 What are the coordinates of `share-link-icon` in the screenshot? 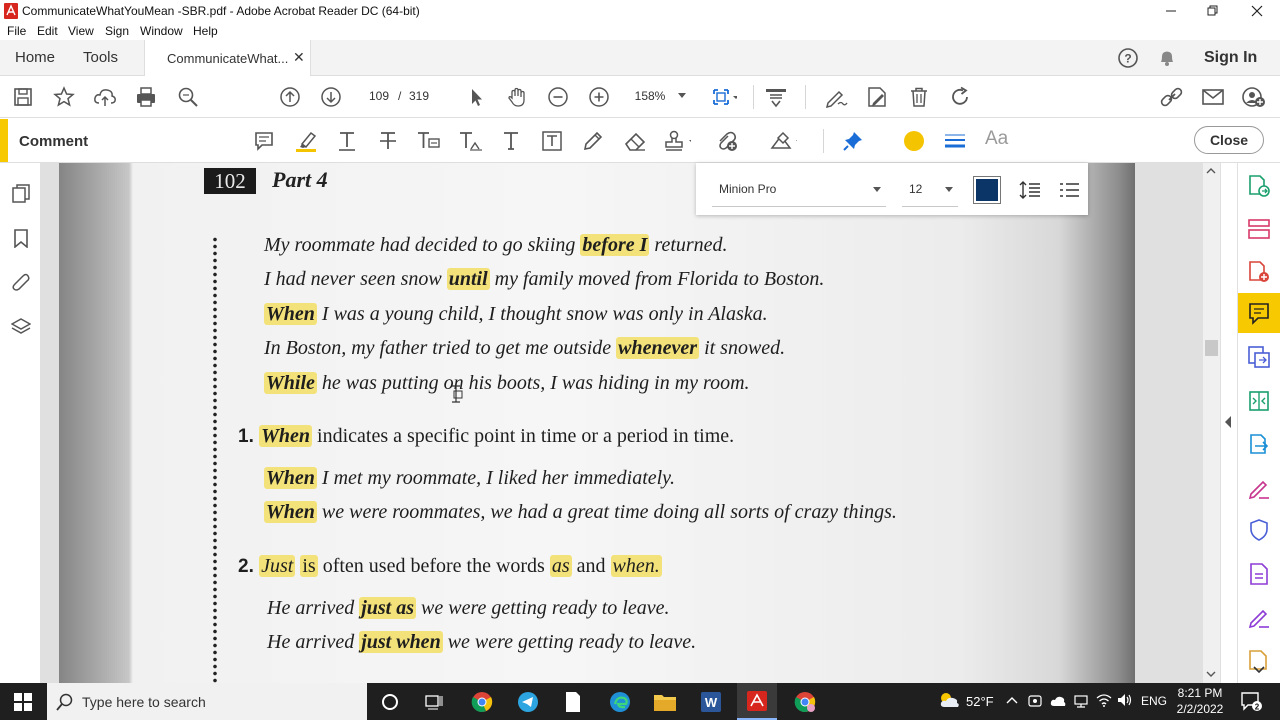 It's located at (1172, 97).